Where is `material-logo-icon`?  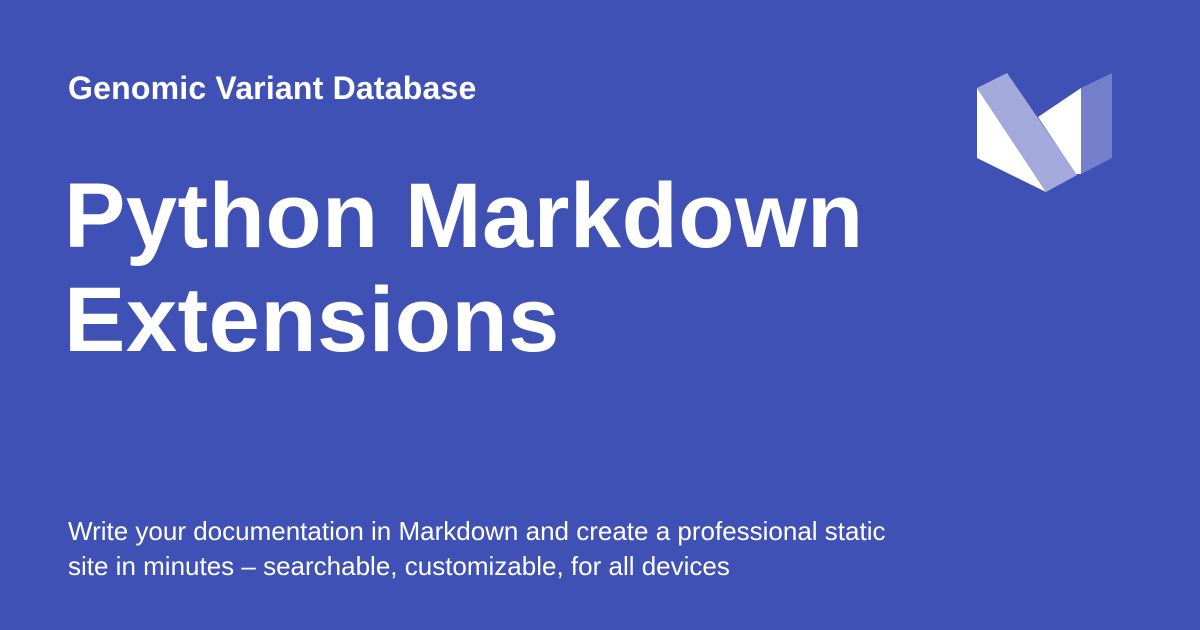 material-logo-icon is located at coordinates (1044, 132).